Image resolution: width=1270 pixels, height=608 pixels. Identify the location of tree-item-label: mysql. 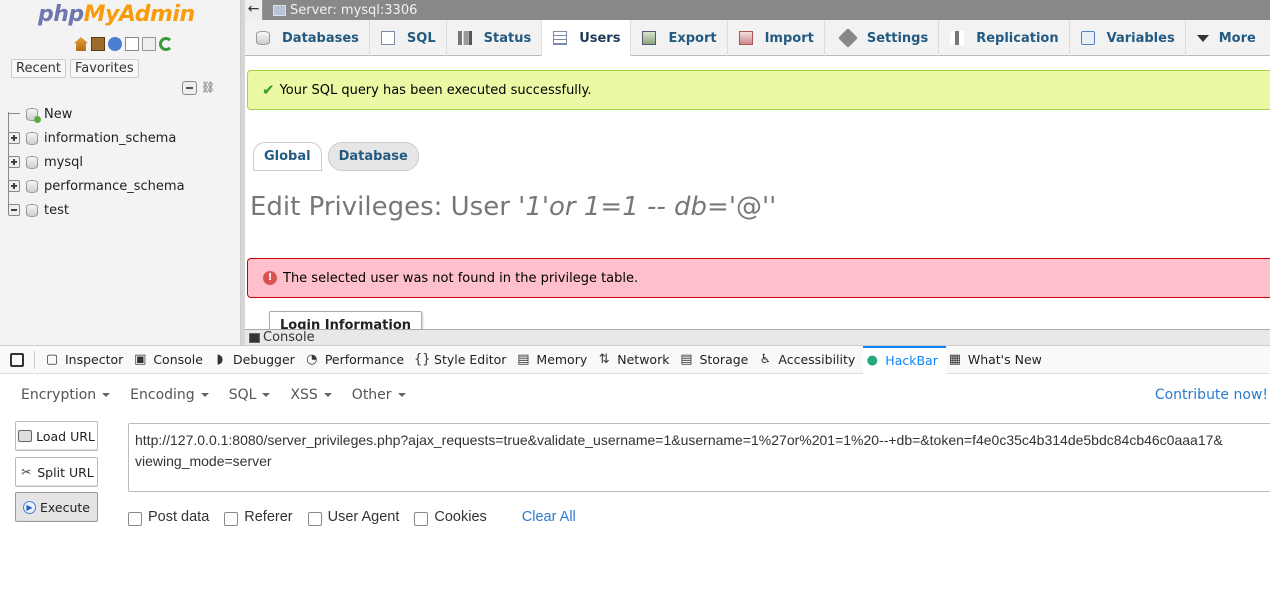
(63, 162).